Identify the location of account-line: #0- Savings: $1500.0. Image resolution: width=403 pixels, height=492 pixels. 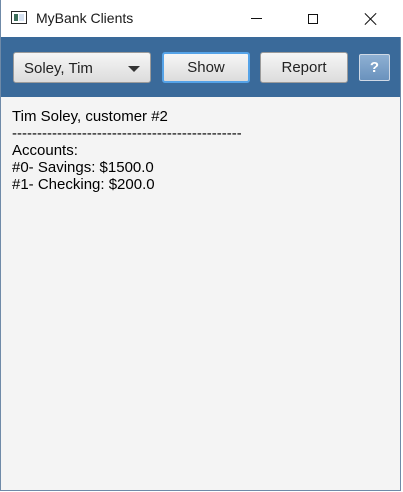
(83, 167).